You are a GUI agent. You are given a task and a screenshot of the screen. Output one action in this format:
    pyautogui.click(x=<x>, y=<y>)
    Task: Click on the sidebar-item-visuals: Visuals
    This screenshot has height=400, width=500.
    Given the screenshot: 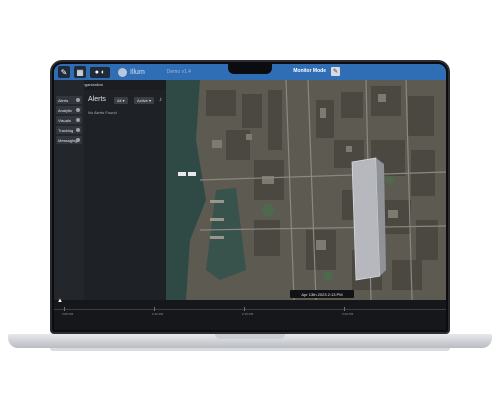 What is the action you would take?
    pyautogui.click(x=69, y=120)
    